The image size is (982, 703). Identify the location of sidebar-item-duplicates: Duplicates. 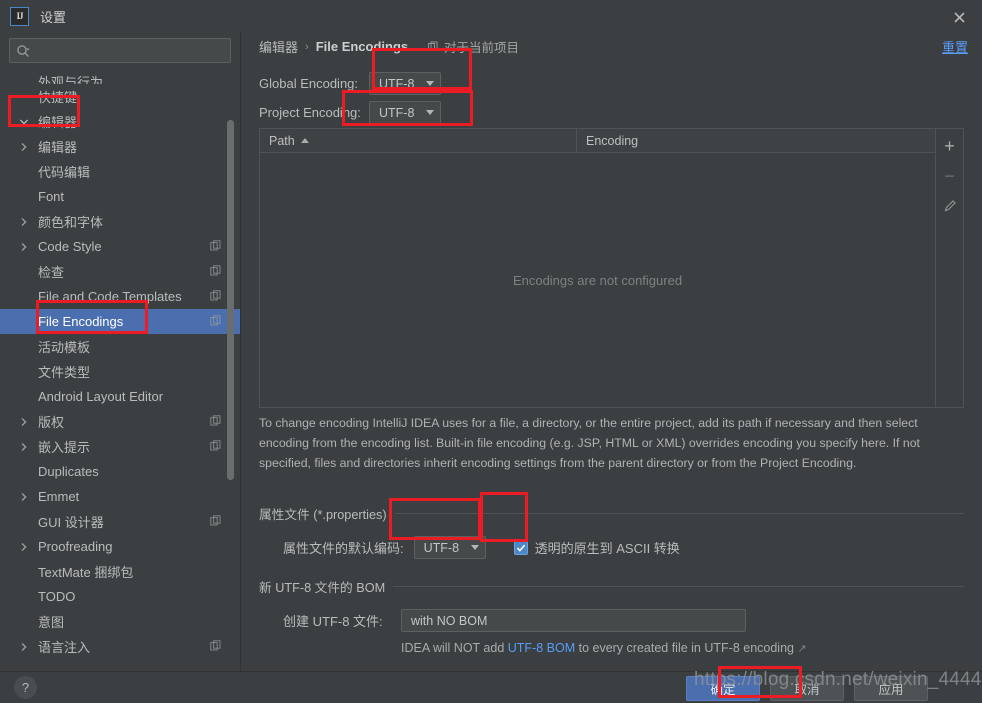
(120, 471).